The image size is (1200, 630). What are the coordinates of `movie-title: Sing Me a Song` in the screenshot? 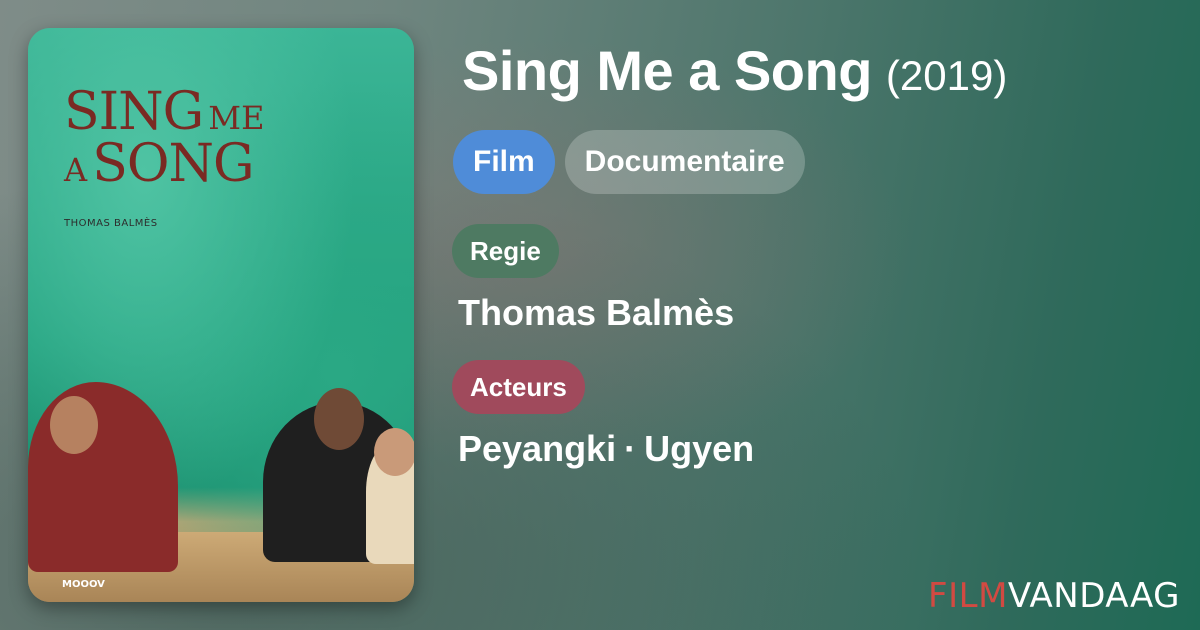 It's located at (667, 70).